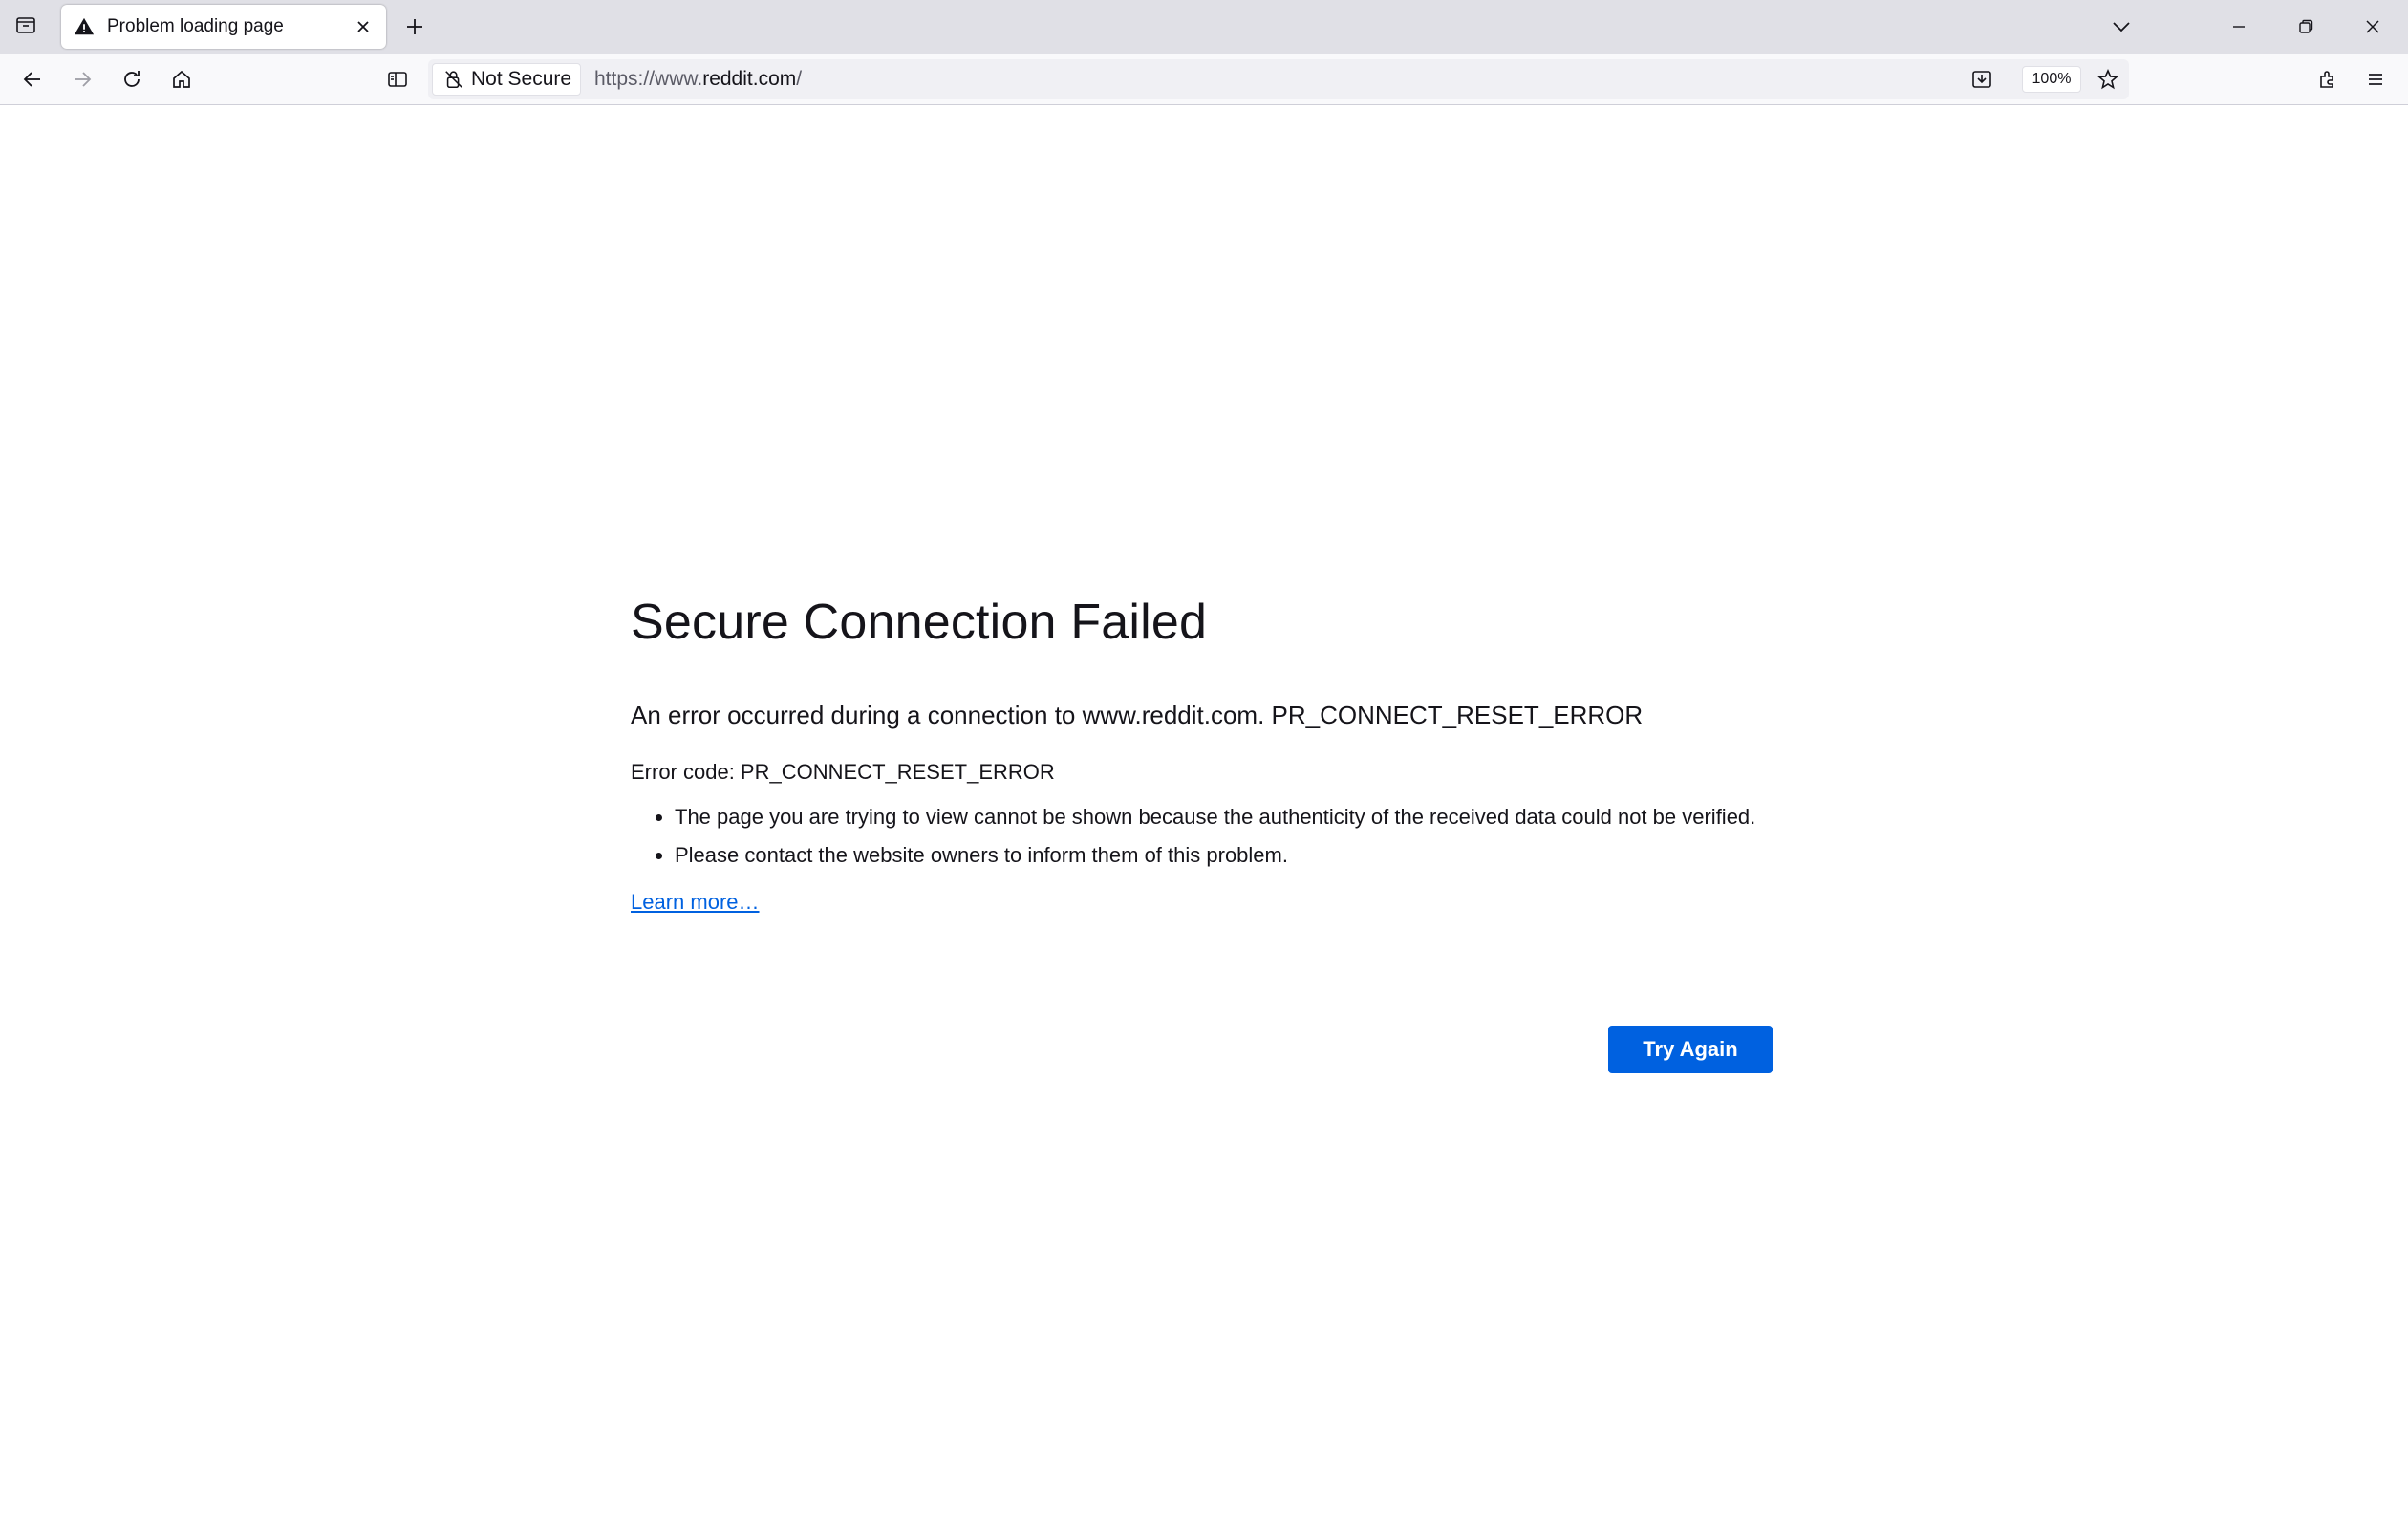 The width and height of the screenshot is (2408, 1536). I want to click on download-tray-icon, so click(1982, 79).